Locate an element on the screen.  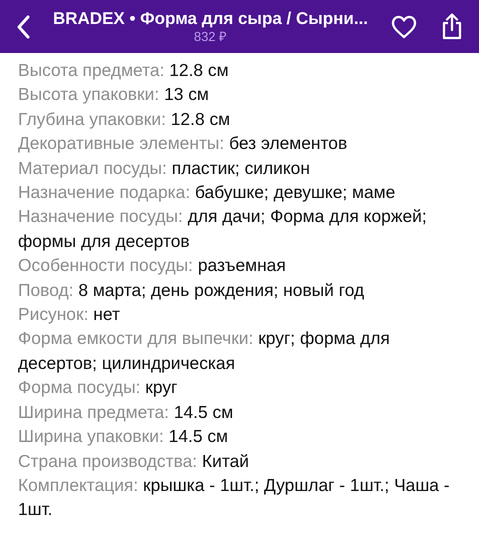
spec-value: для дачи; Форма для коржей; is located at coordinates (307, 216).